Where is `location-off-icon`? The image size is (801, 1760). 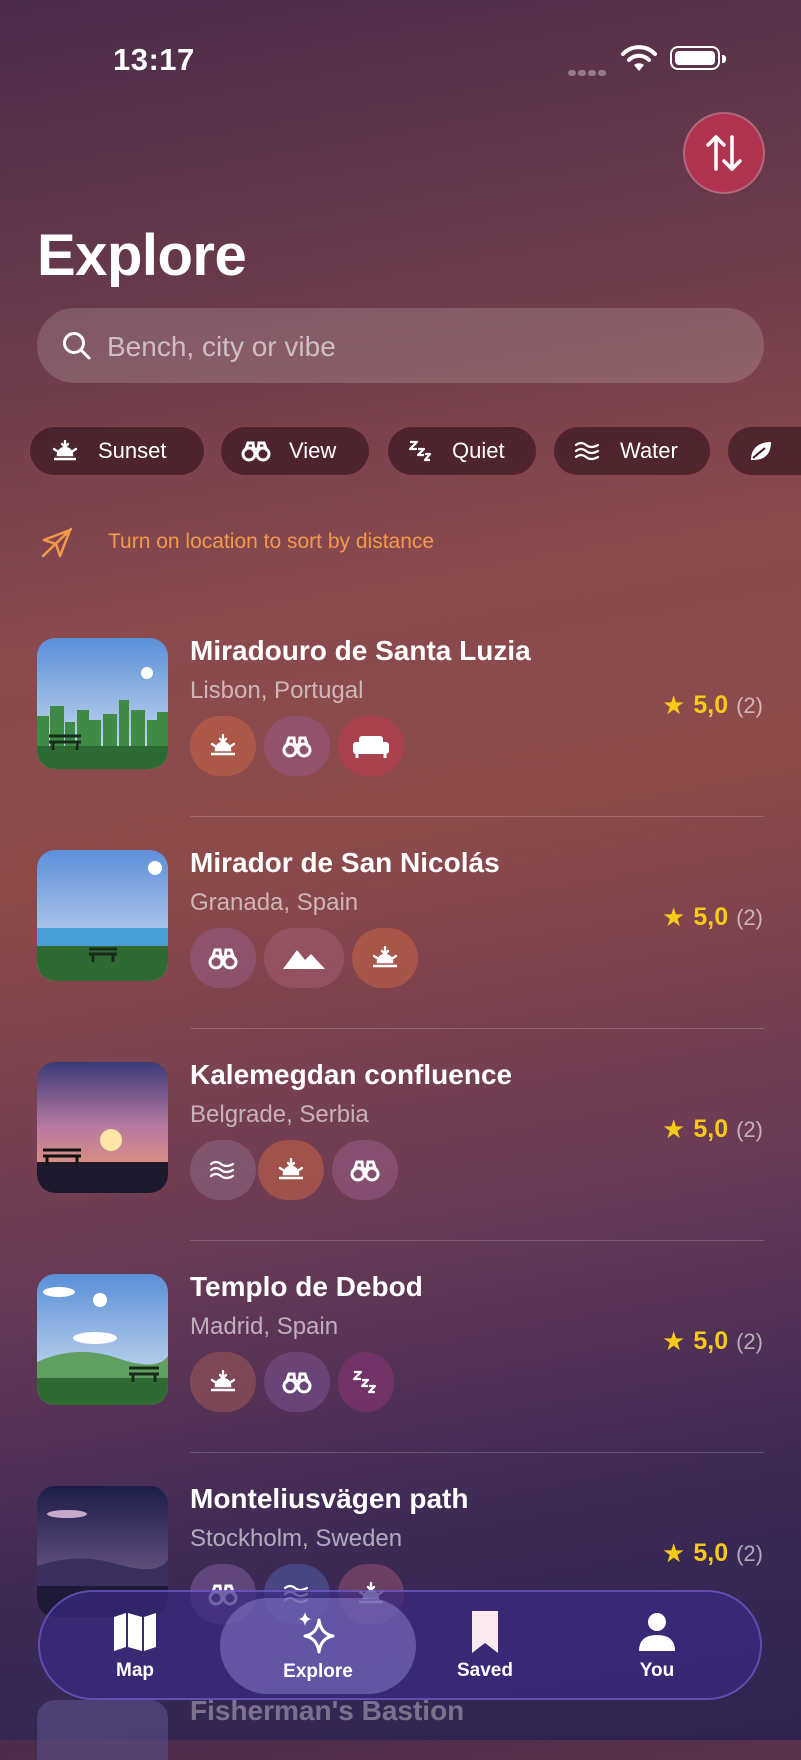 location-off-icon is located at coordinates (57, 545).